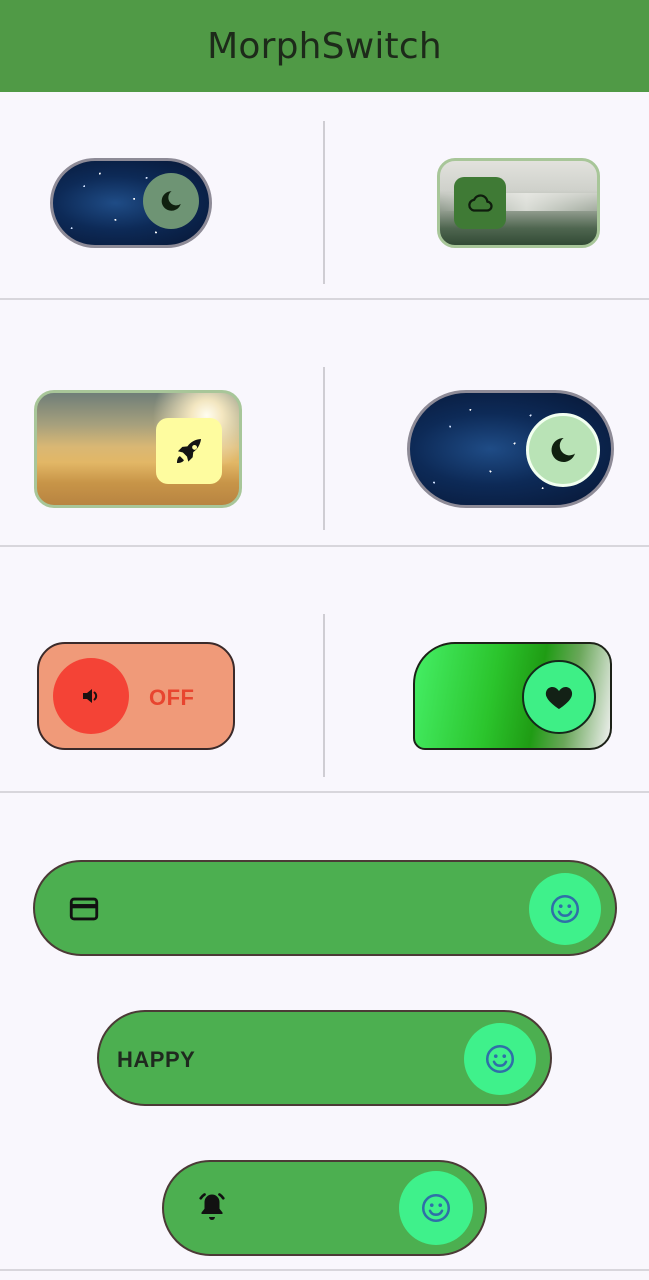  I want to click on app-title: MorphSwitch, so click(324, 46).